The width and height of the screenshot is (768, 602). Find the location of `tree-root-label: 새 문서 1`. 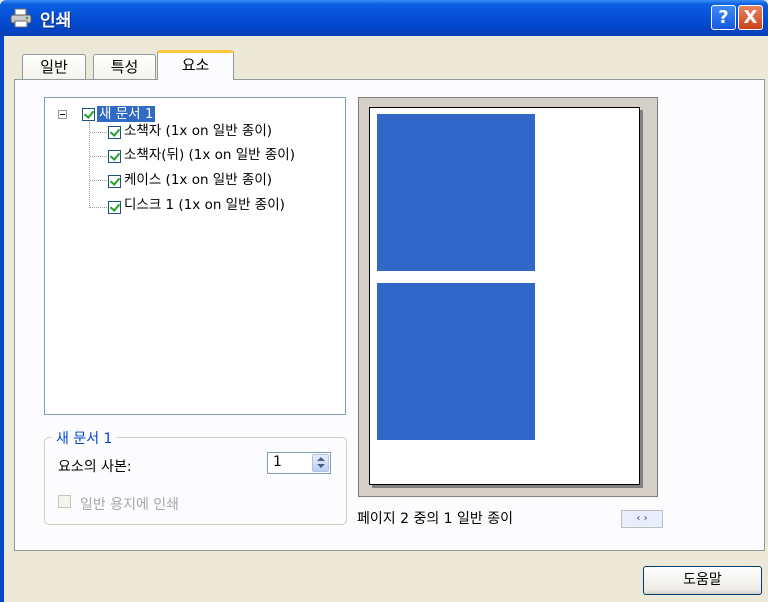

tree-root-label: 새 문서 1 is located at coordinates (126, 114).